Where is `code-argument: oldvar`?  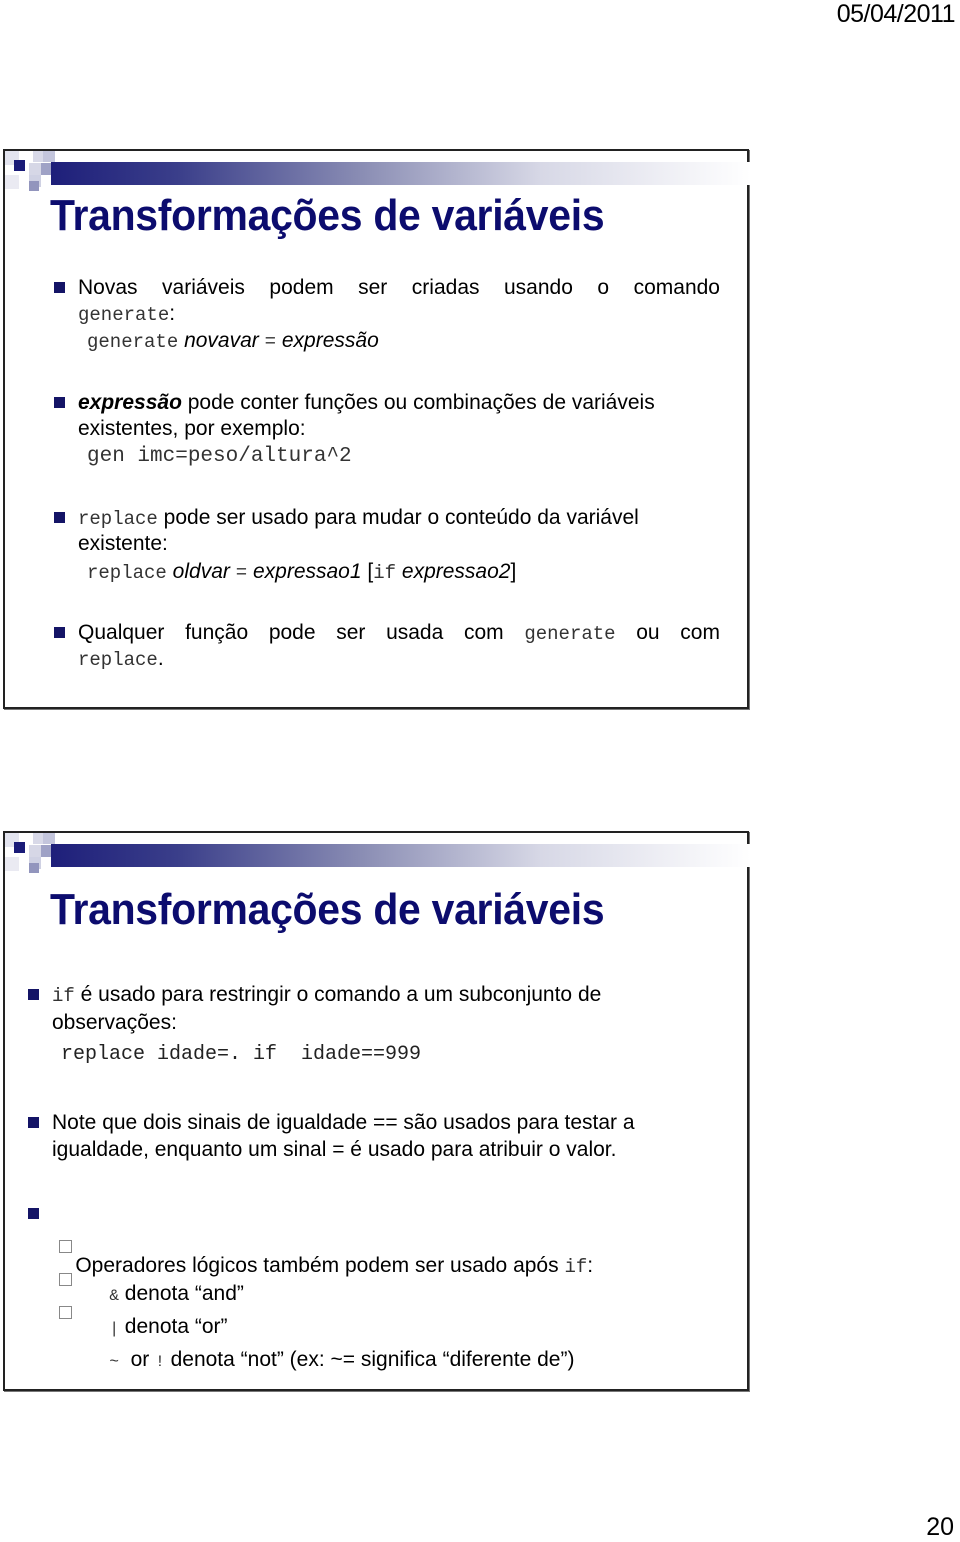 code-argument: oldvar is located at coordinates (201, 571).